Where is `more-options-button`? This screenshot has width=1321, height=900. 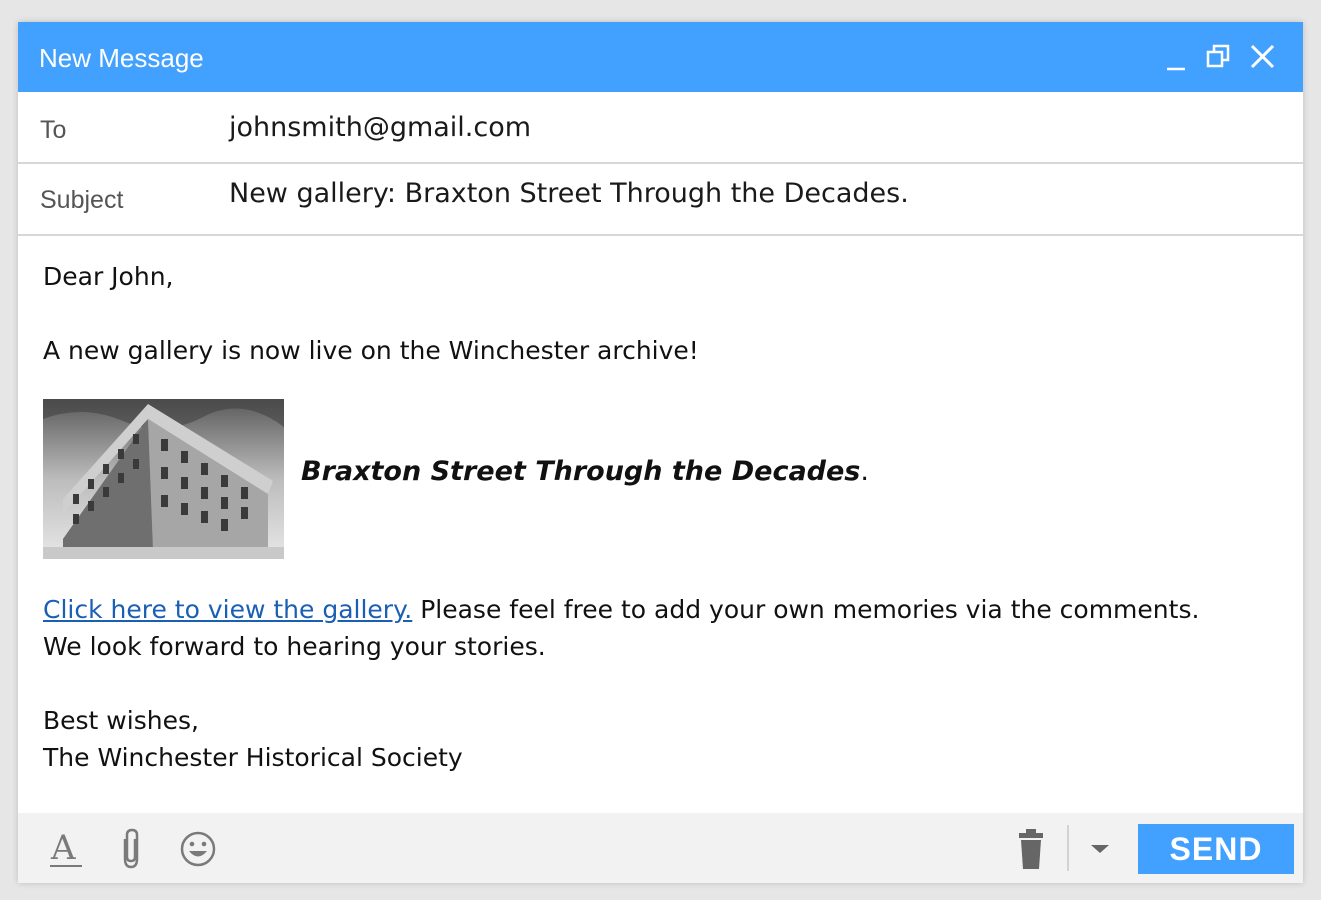
more-options-button is located at coordinates (1100, 849).